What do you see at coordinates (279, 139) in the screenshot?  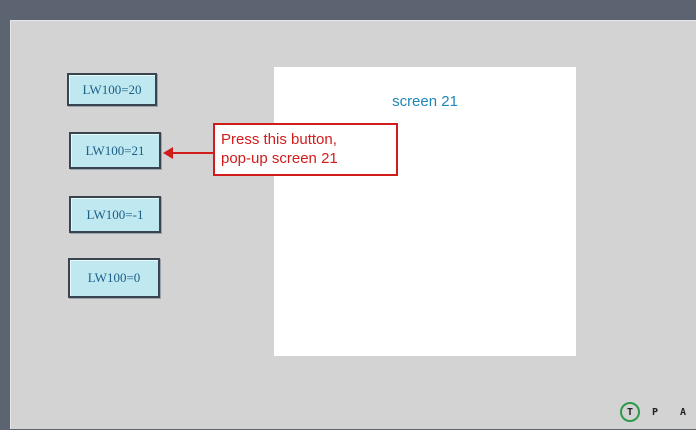 I see `callout-line-1: Press this button,` at bounding box center [279, 139].